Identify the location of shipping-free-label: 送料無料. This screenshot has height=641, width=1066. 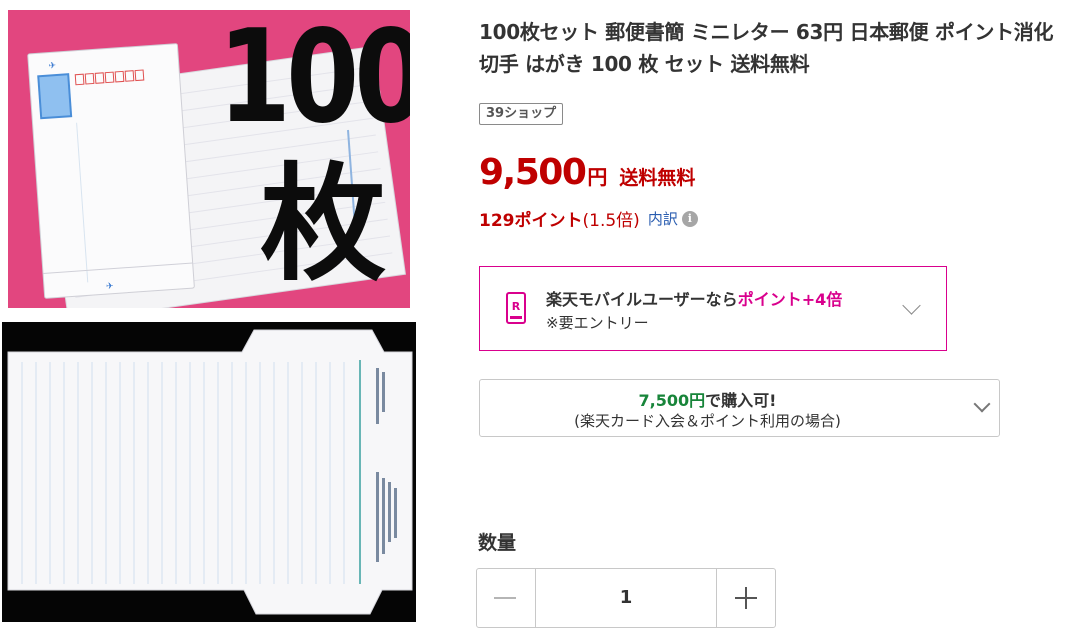
(657, 178).